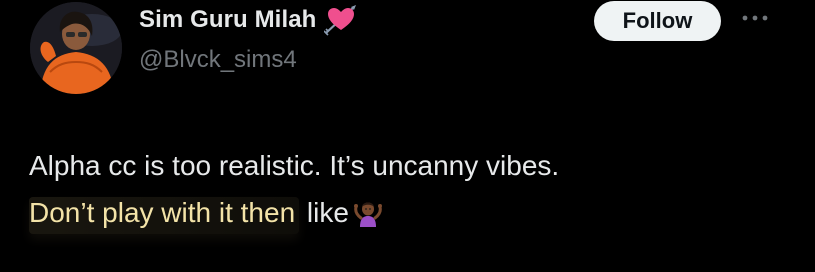 The width and height of the screenshot is (815, 272). I want to click on avatar-image, so click(76, 48).